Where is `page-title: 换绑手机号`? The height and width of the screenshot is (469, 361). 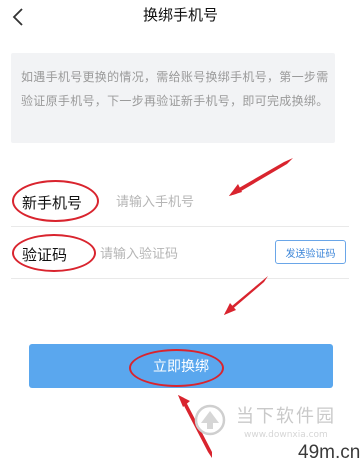 page-title: 换绑手机号 is located at coordinates (180, 15).